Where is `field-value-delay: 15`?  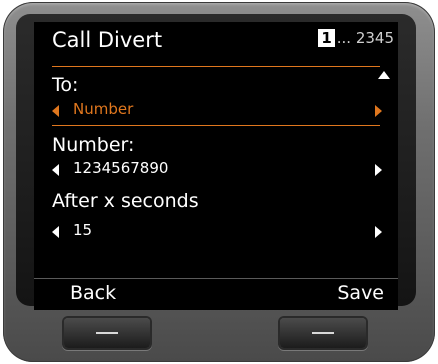 field-value-delay: 15 is located at coordinates (83, 230).